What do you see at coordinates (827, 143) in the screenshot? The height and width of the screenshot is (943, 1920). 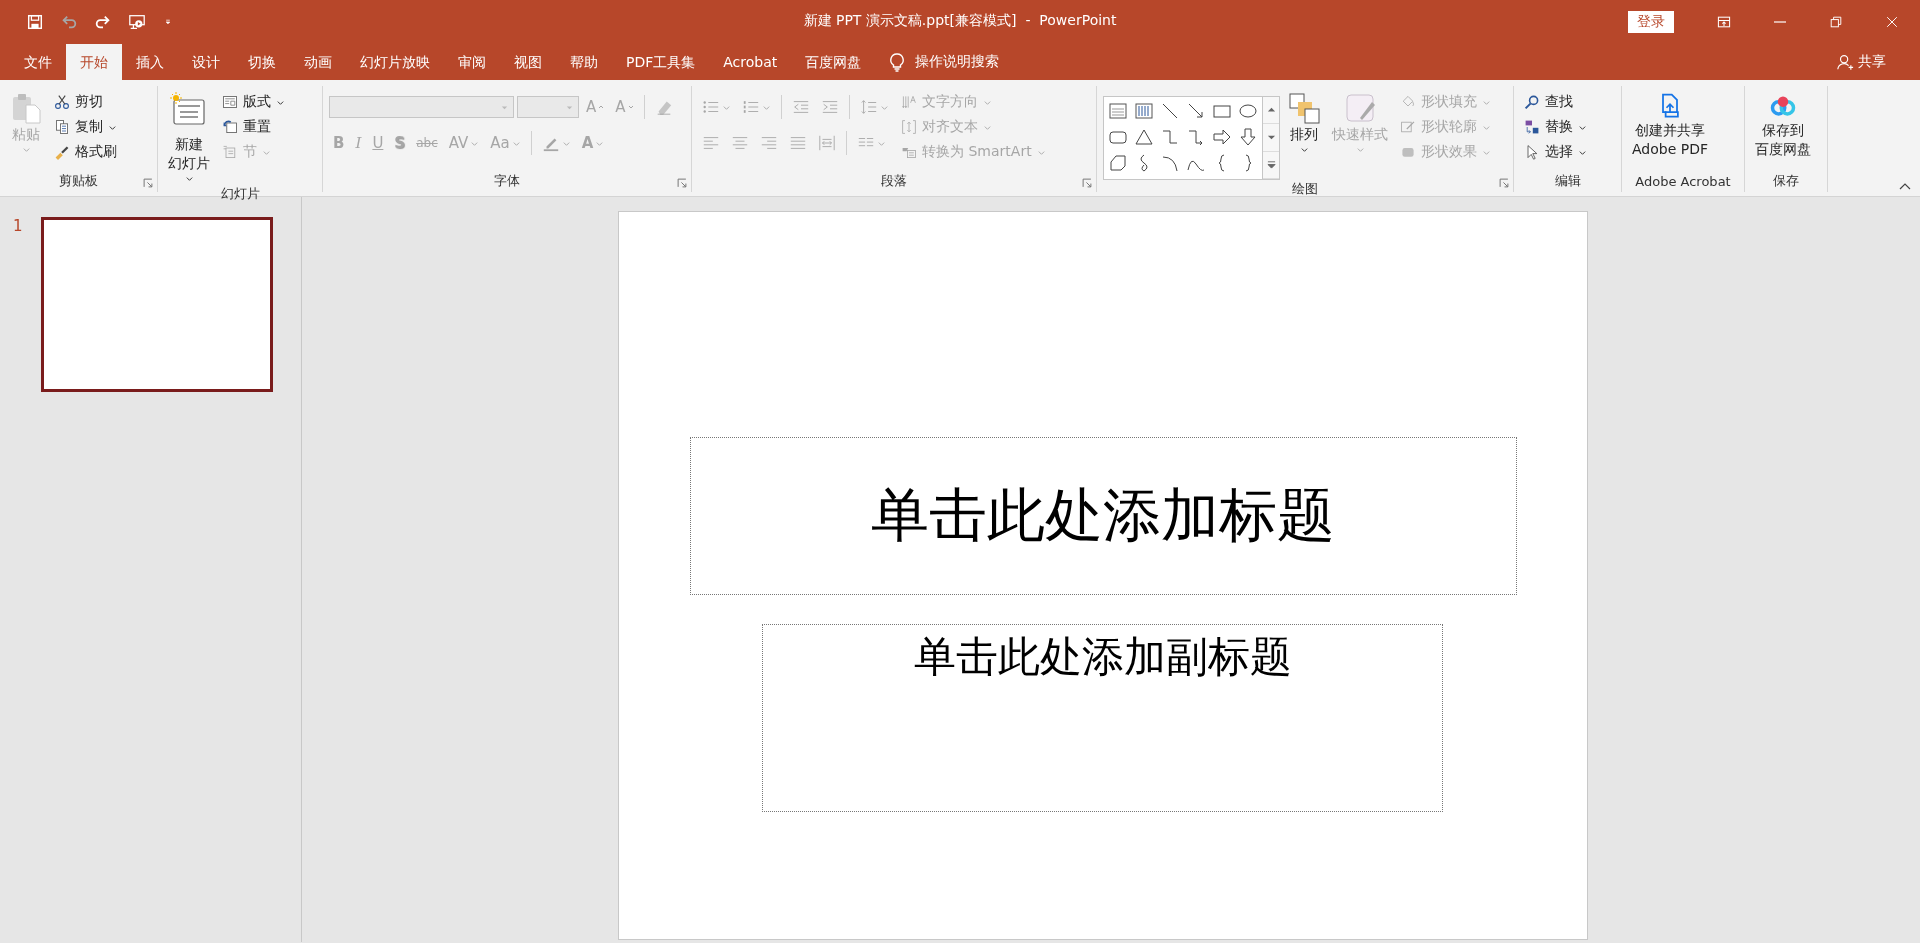 I see `distribute-icon` at bounding box center [827, 143].